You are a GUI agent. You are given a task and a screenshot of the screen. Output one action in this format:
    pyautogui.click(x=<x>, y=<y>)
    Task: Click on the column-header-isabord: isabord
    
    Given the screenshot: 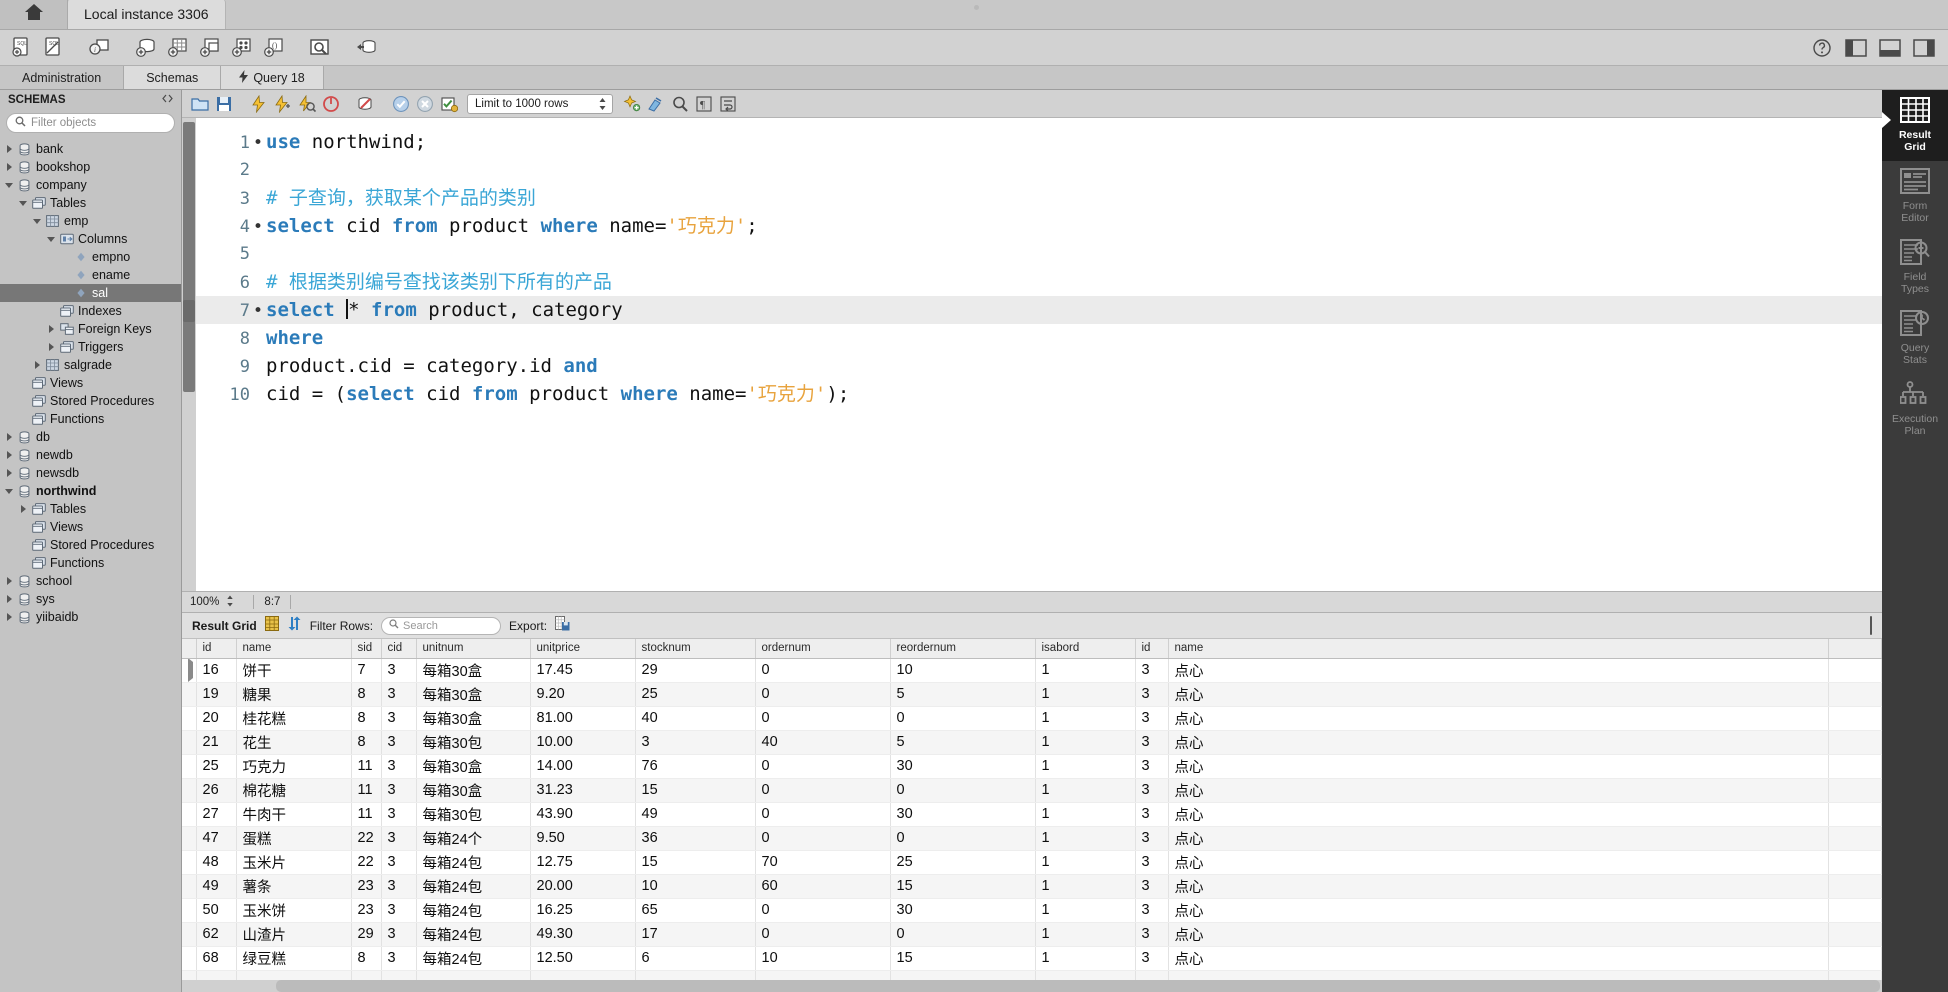 What is the action you would take?
    pyautogui.click(x=1085, y=649)
    